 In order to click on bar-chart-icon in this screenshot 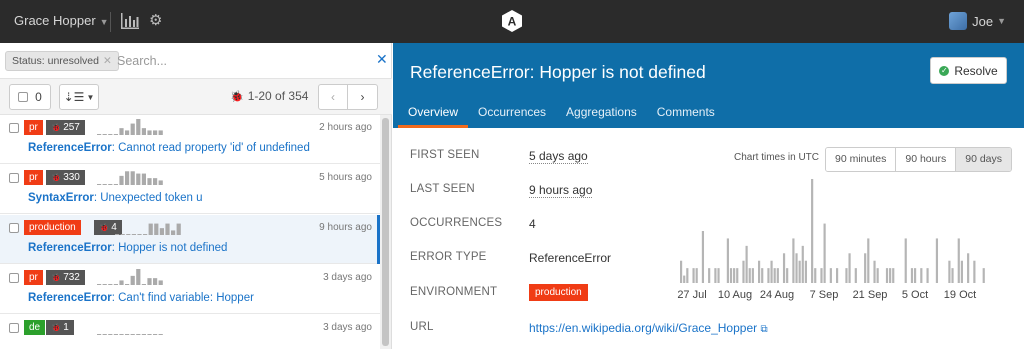, I will do `click(130, 21)`.